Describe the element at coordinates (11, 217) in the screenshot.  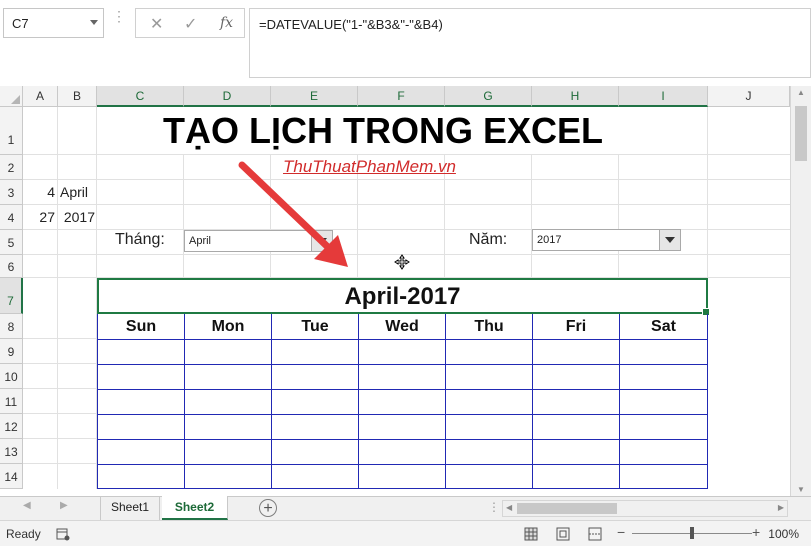
I see `row-header-4: 4` at that location.